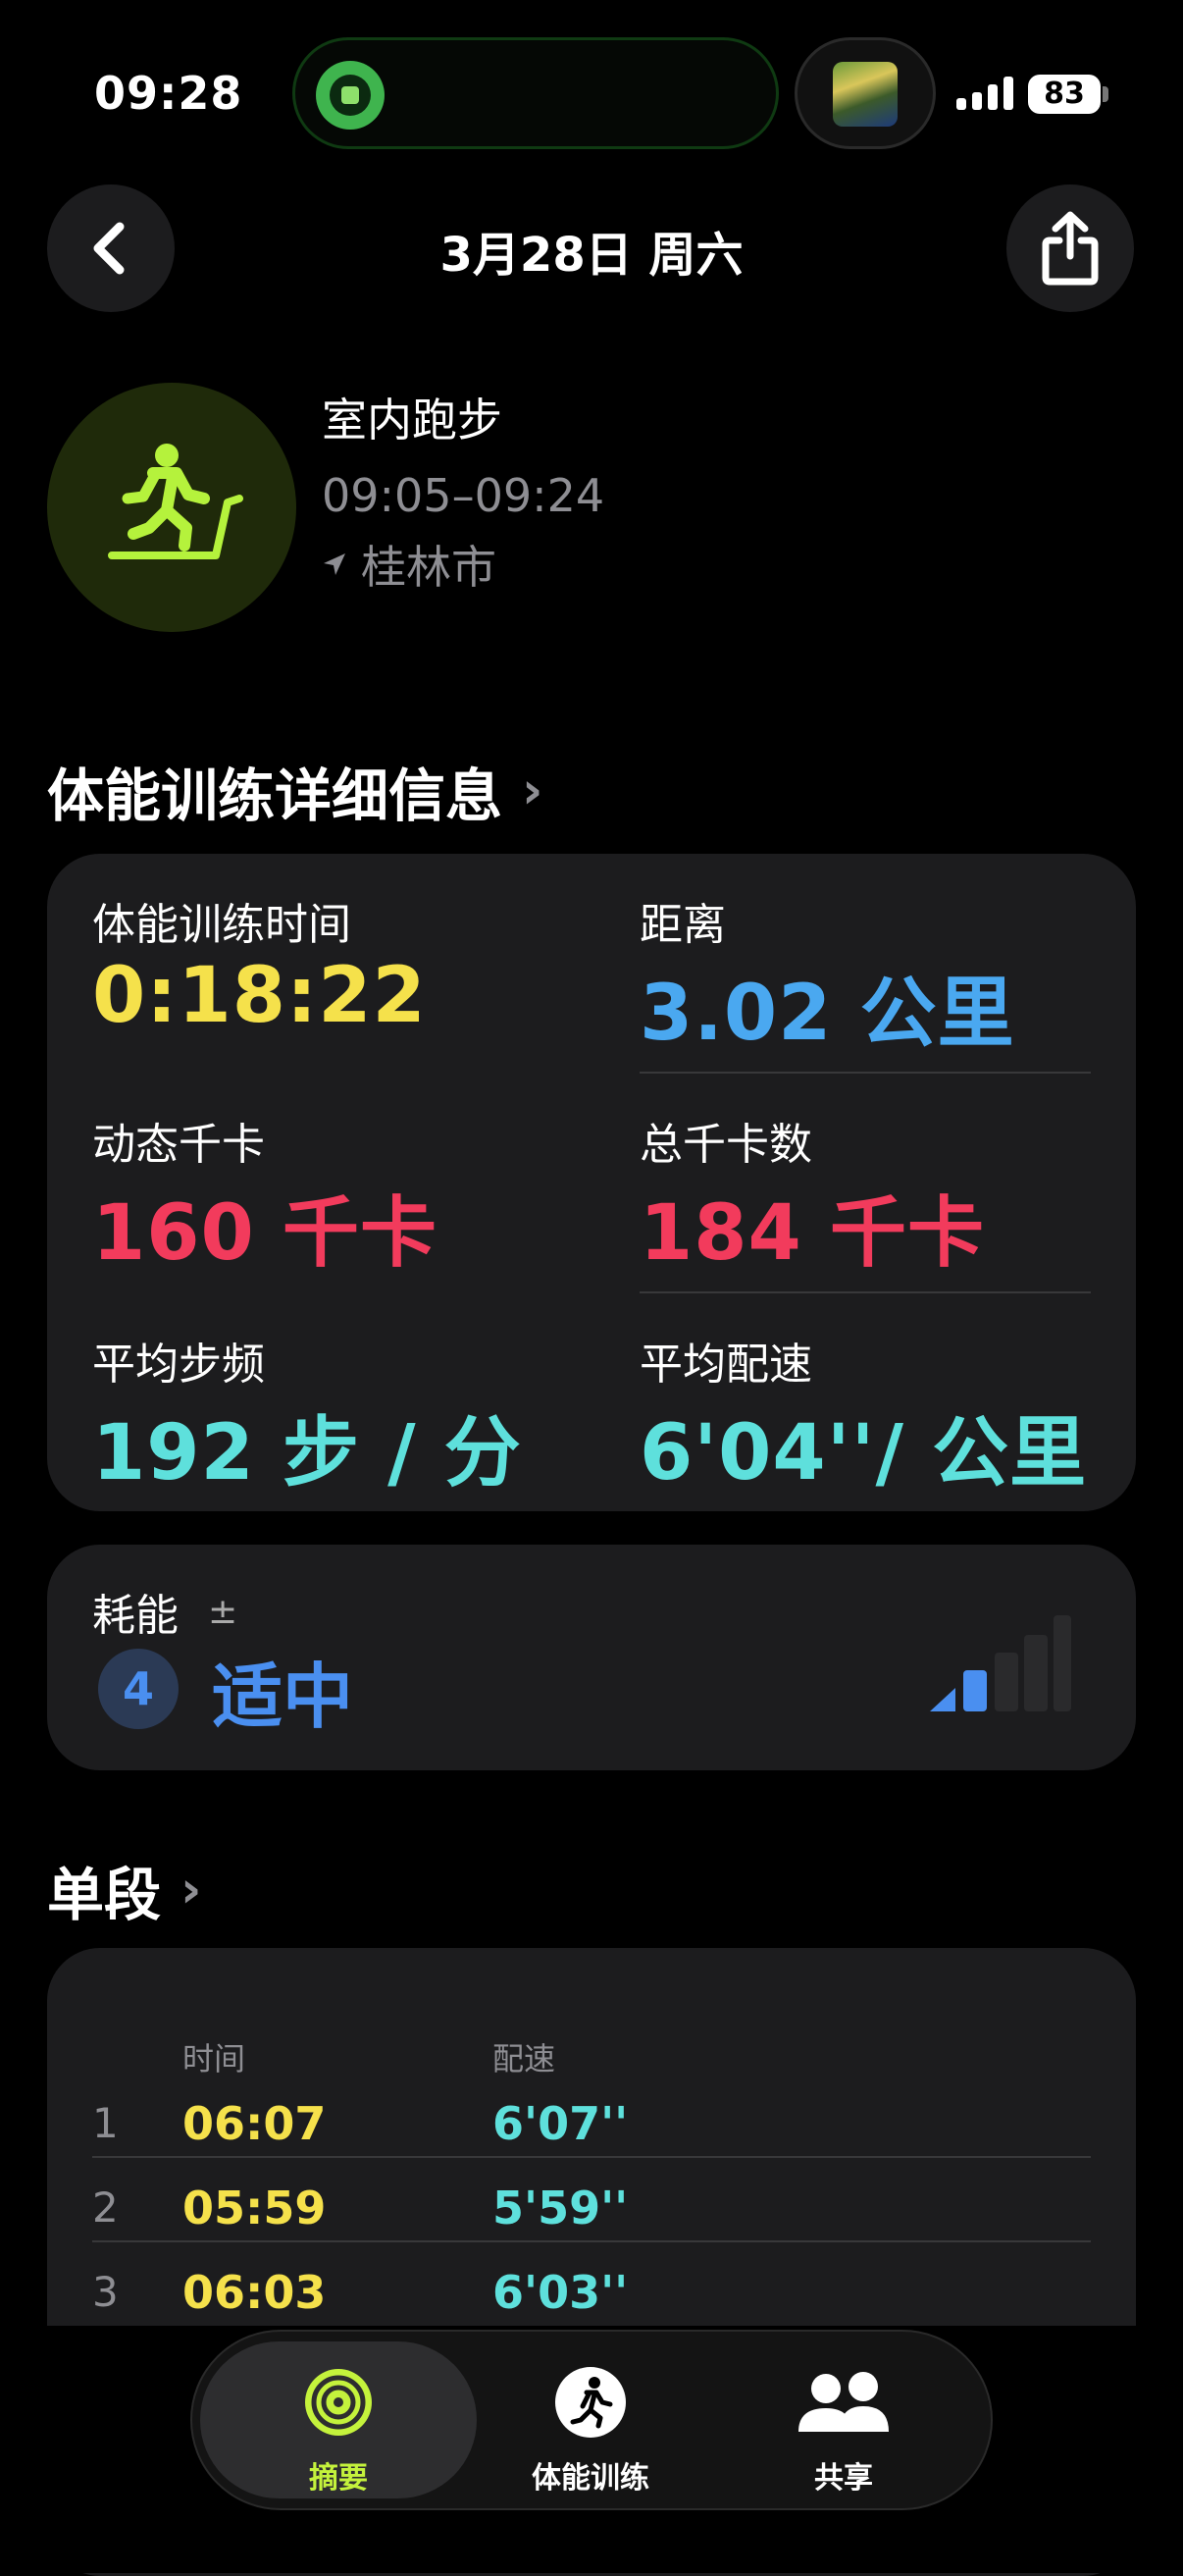  Describe the element at coordinates (561, 2123) in the screenshot. I see `split-pace: 6'07''` at that location.